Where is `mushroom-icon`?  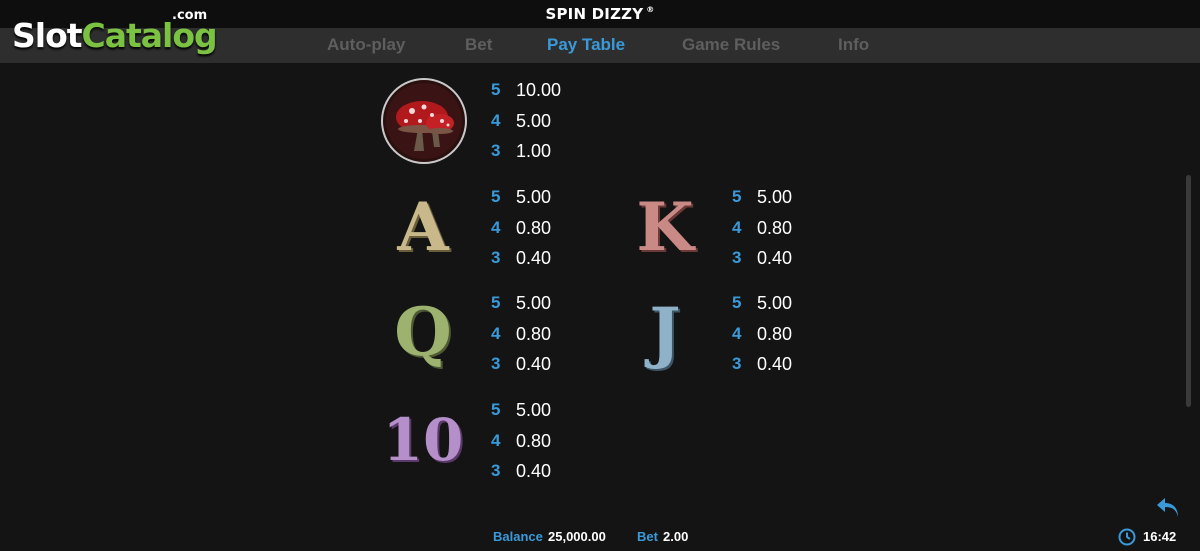
mushroom-icon is located at coordinates (424, 121).